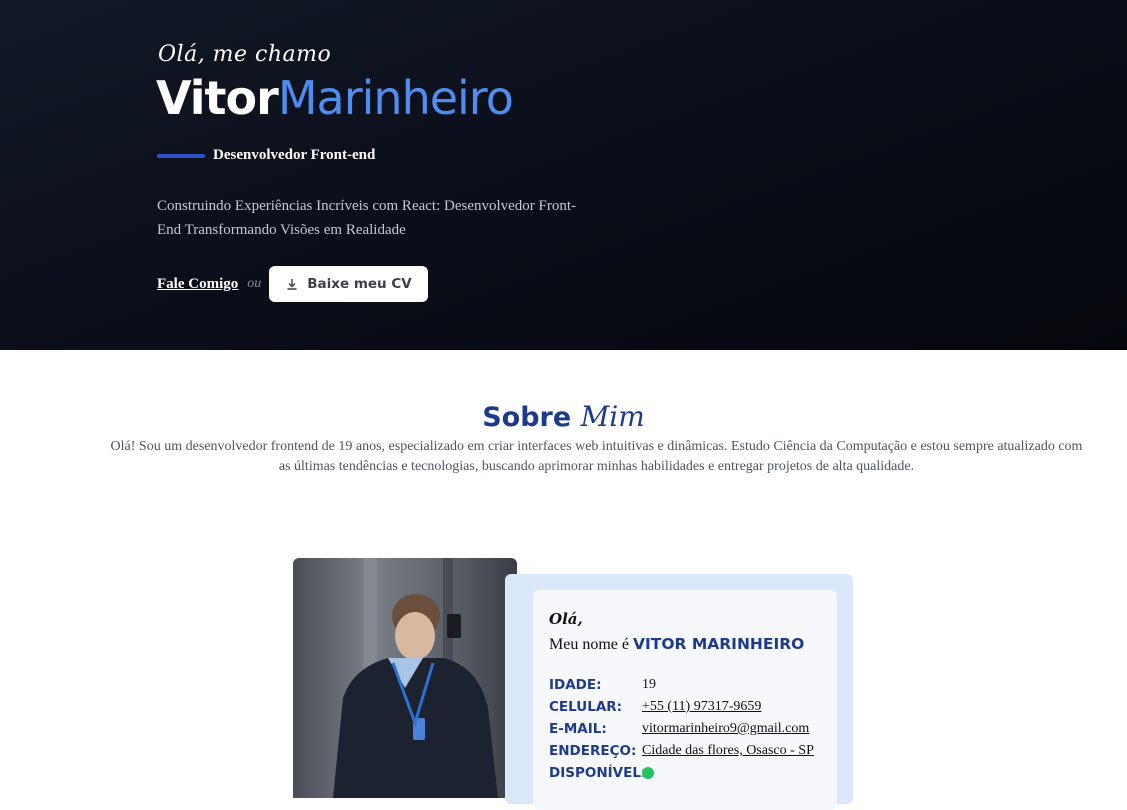  I want to click on card-name-prefix: Meu nome é, so click(589, 644).